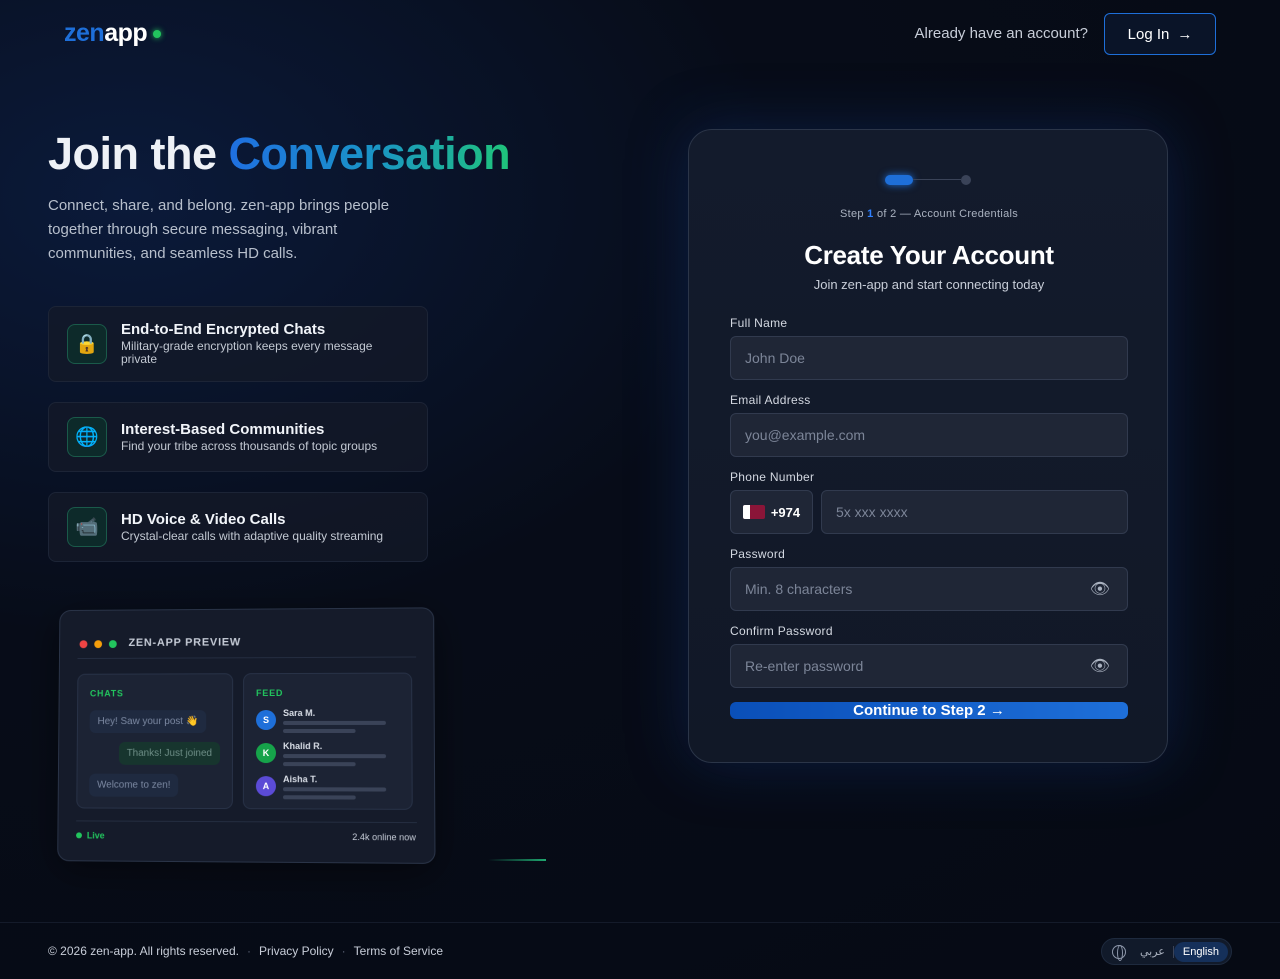 Image resolution: width=1280 pixels, height=979 pixels. I want to click on chats-label: CHATS, so click(107, 693).